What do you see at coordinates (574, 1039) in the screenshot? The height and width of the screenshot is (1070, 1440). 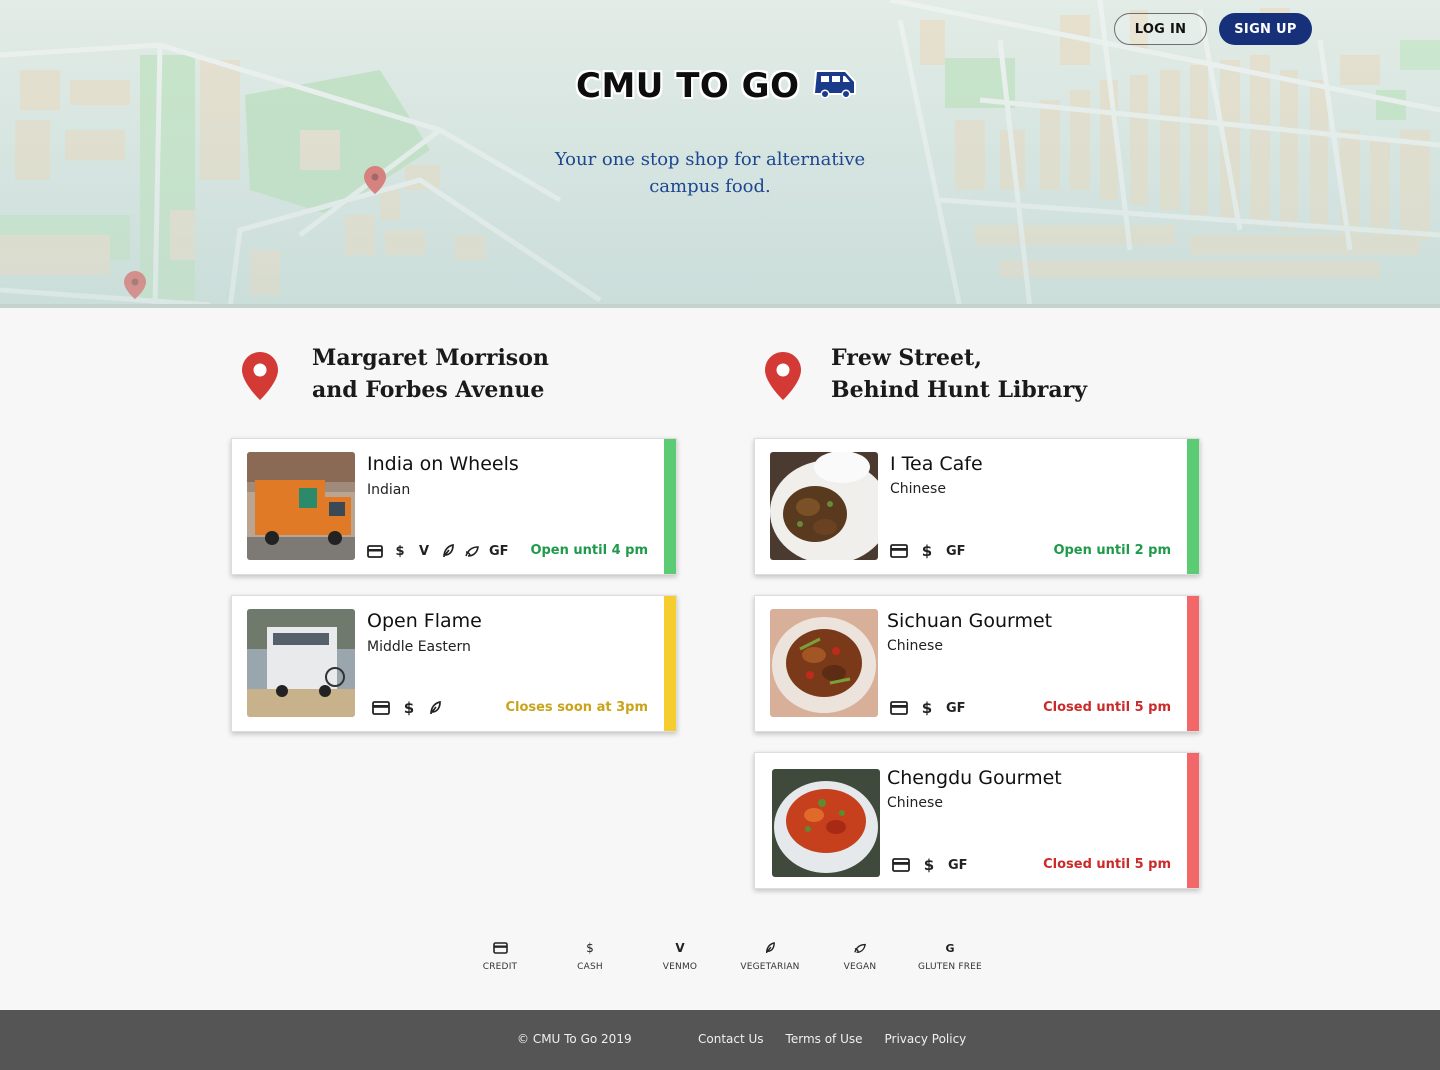 I see `copyright-text: © CMU To Go 2019` at bounding box center [574, 1039].